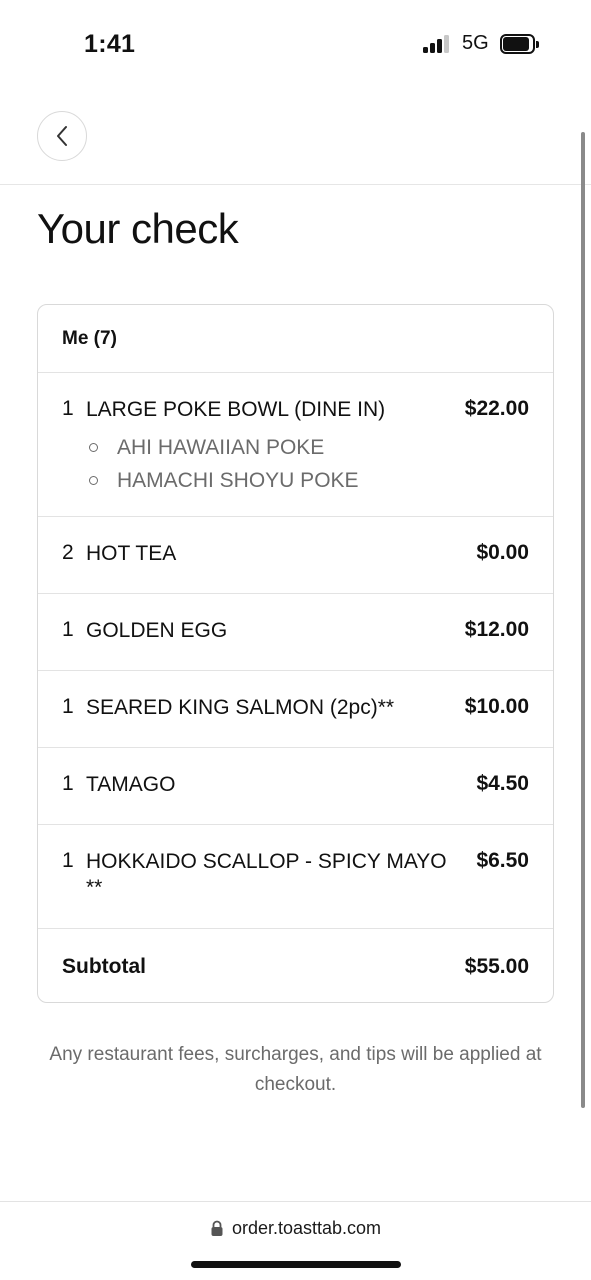 This screenshot has height=1280, width=591. I want to click on modifier-item: HAMACHI SHOYU POKE, so click(307, 480).